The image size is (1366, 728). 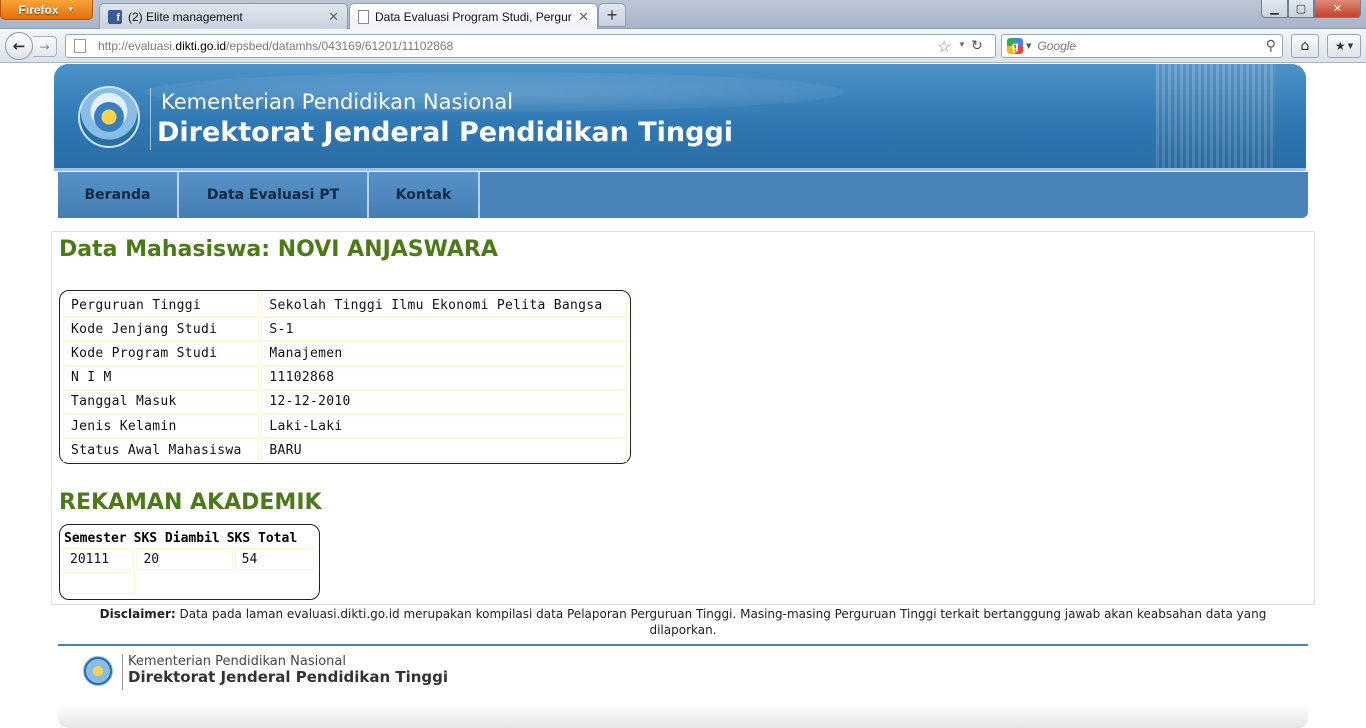 What do you see at coordinates (1015, 46) in the screenshot?
I see `google-icon: g` at bounding box center [1015, 46].